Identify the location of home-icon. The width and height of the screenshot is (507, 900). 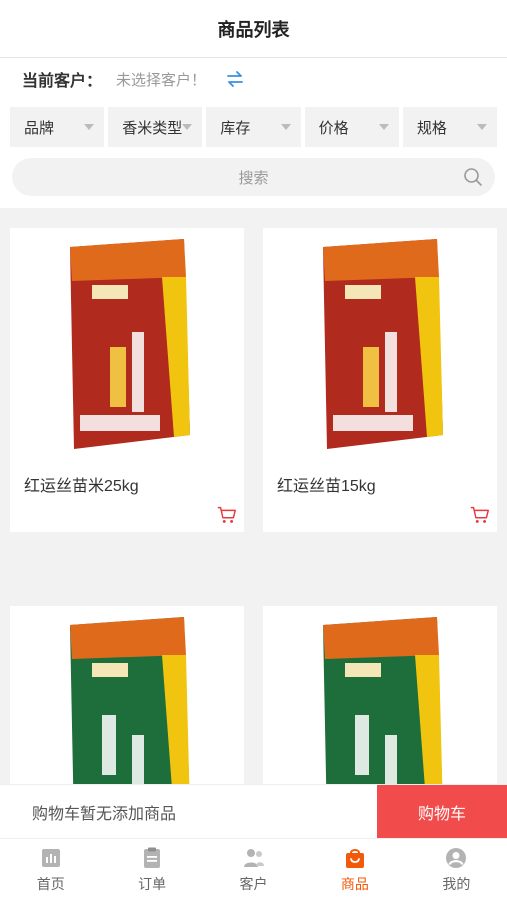
(50, 857).